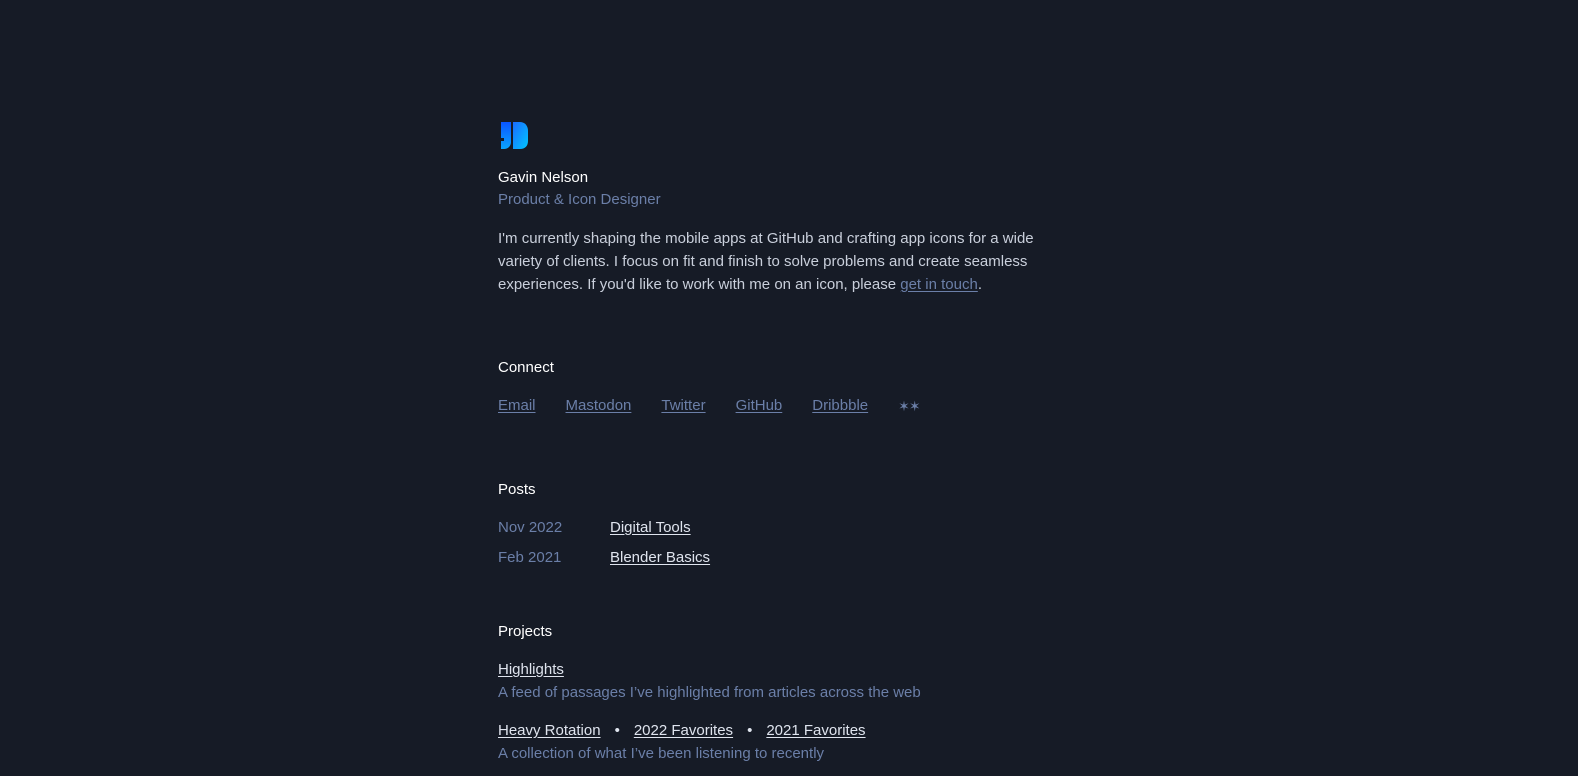 The width and height of the screenshot is (1578, 776). Describe the element at coordinates (979, 284) in the screenshot. I see `bio-end: .` at that location.